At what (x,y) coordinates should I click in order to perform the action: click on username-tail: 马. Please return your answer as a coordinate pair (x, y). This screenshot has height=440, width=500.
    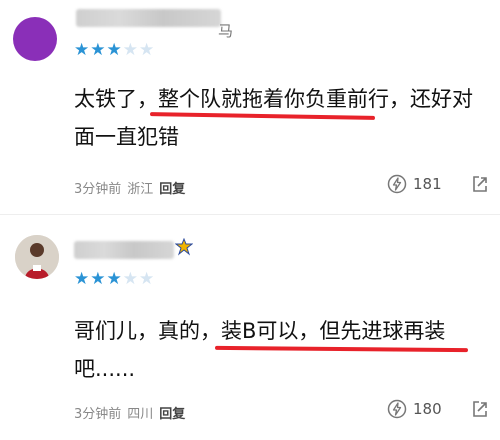
    Looking at the image, I should click on (225, 30).